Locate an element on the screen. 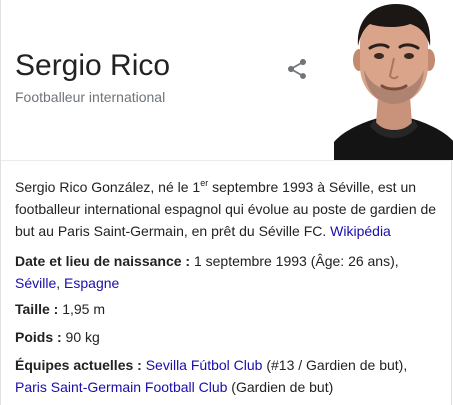 The width and height of the screenshot is (453, 405). team-sevilla-link: Sevilla Fútbol Club is located at coordinates (204, 365).